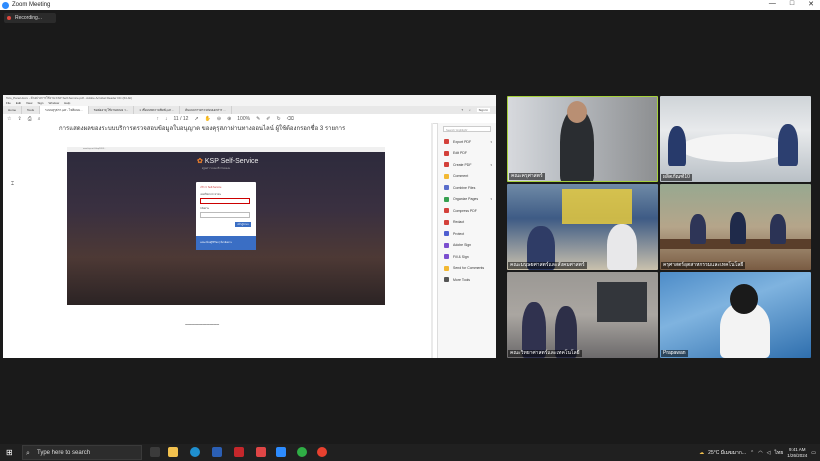 This screenshot has width=820, height=461. I want to click on notification-icon: ▭, so click(813, 453).